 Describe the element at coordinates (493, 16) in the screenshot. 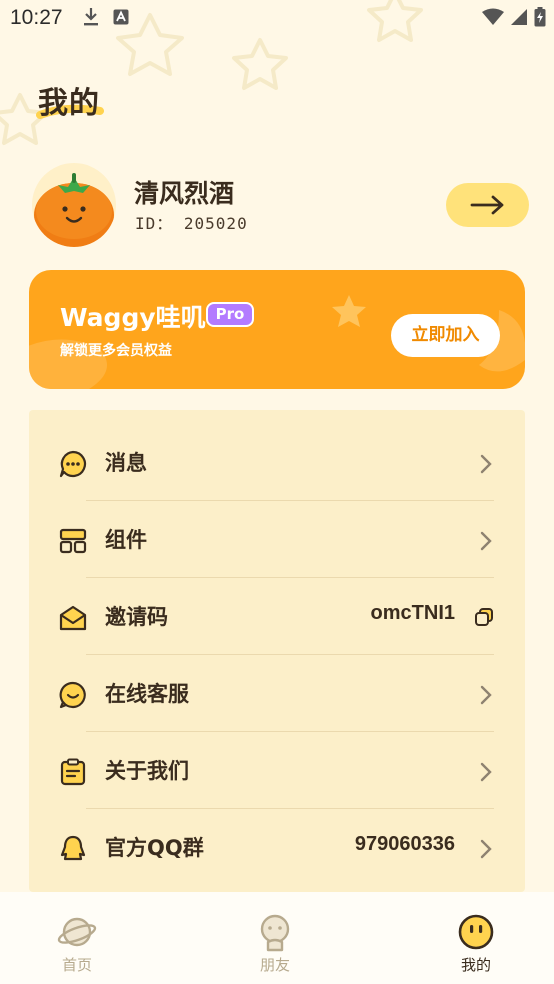

I see `wifi-icon` at that location.